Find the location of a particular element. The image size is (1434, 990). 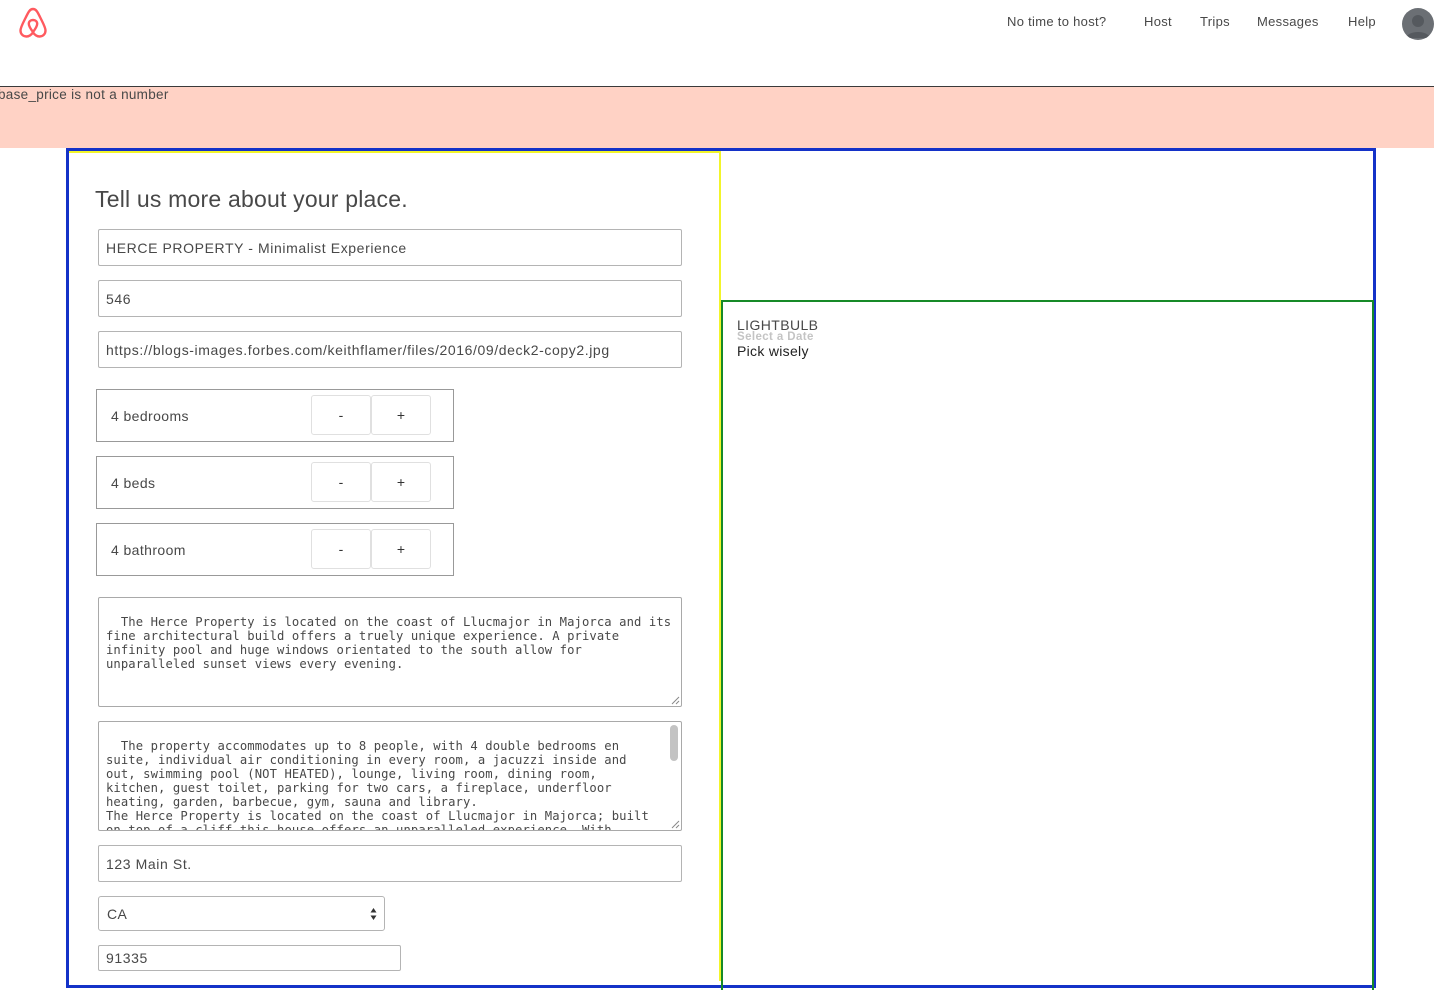

bedrooms-increment-button: + is located at coordinates (401, 415).